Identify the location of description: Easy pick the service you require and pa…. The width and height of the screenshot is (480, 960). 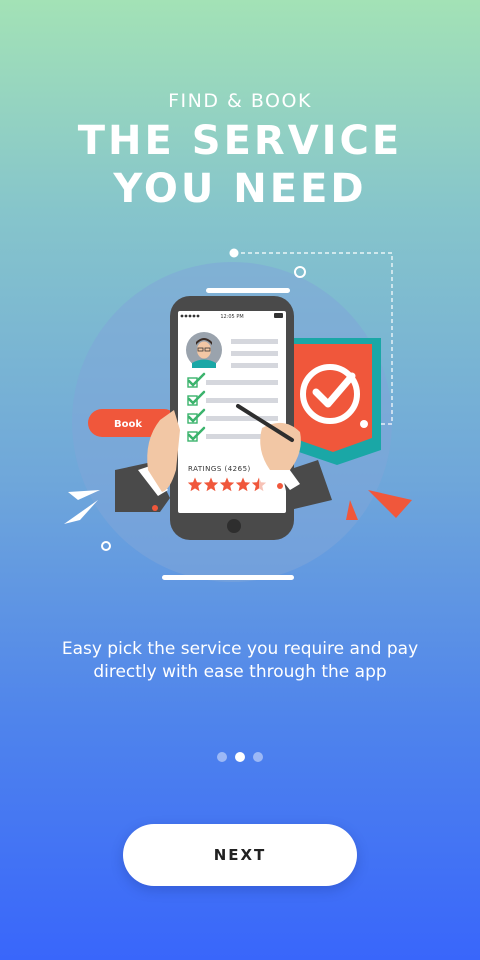
(240, 661).